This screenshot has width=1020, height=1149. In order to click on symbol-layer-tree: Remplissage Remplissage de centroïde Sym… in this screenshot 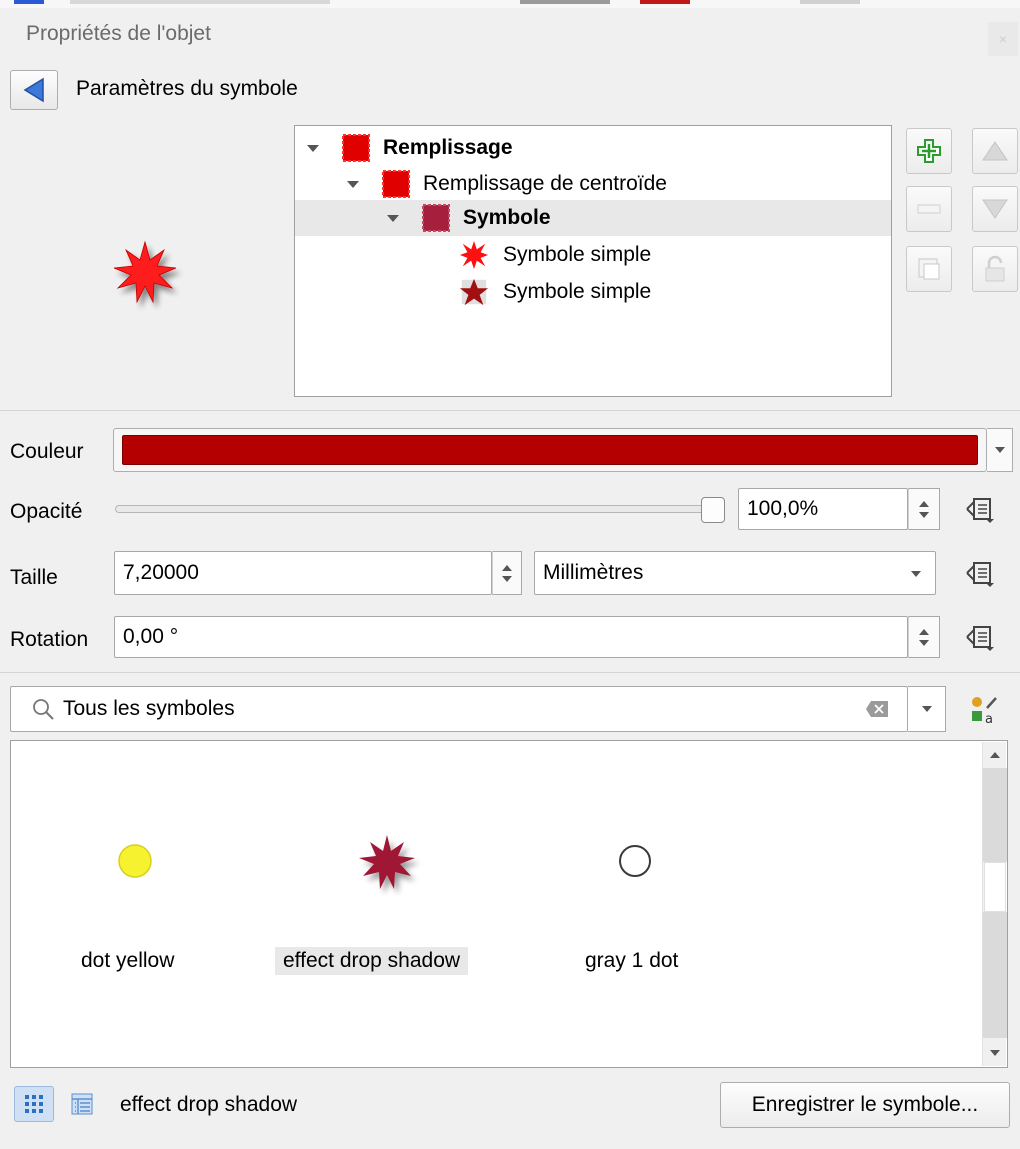, I will do `click(593, 261)`.